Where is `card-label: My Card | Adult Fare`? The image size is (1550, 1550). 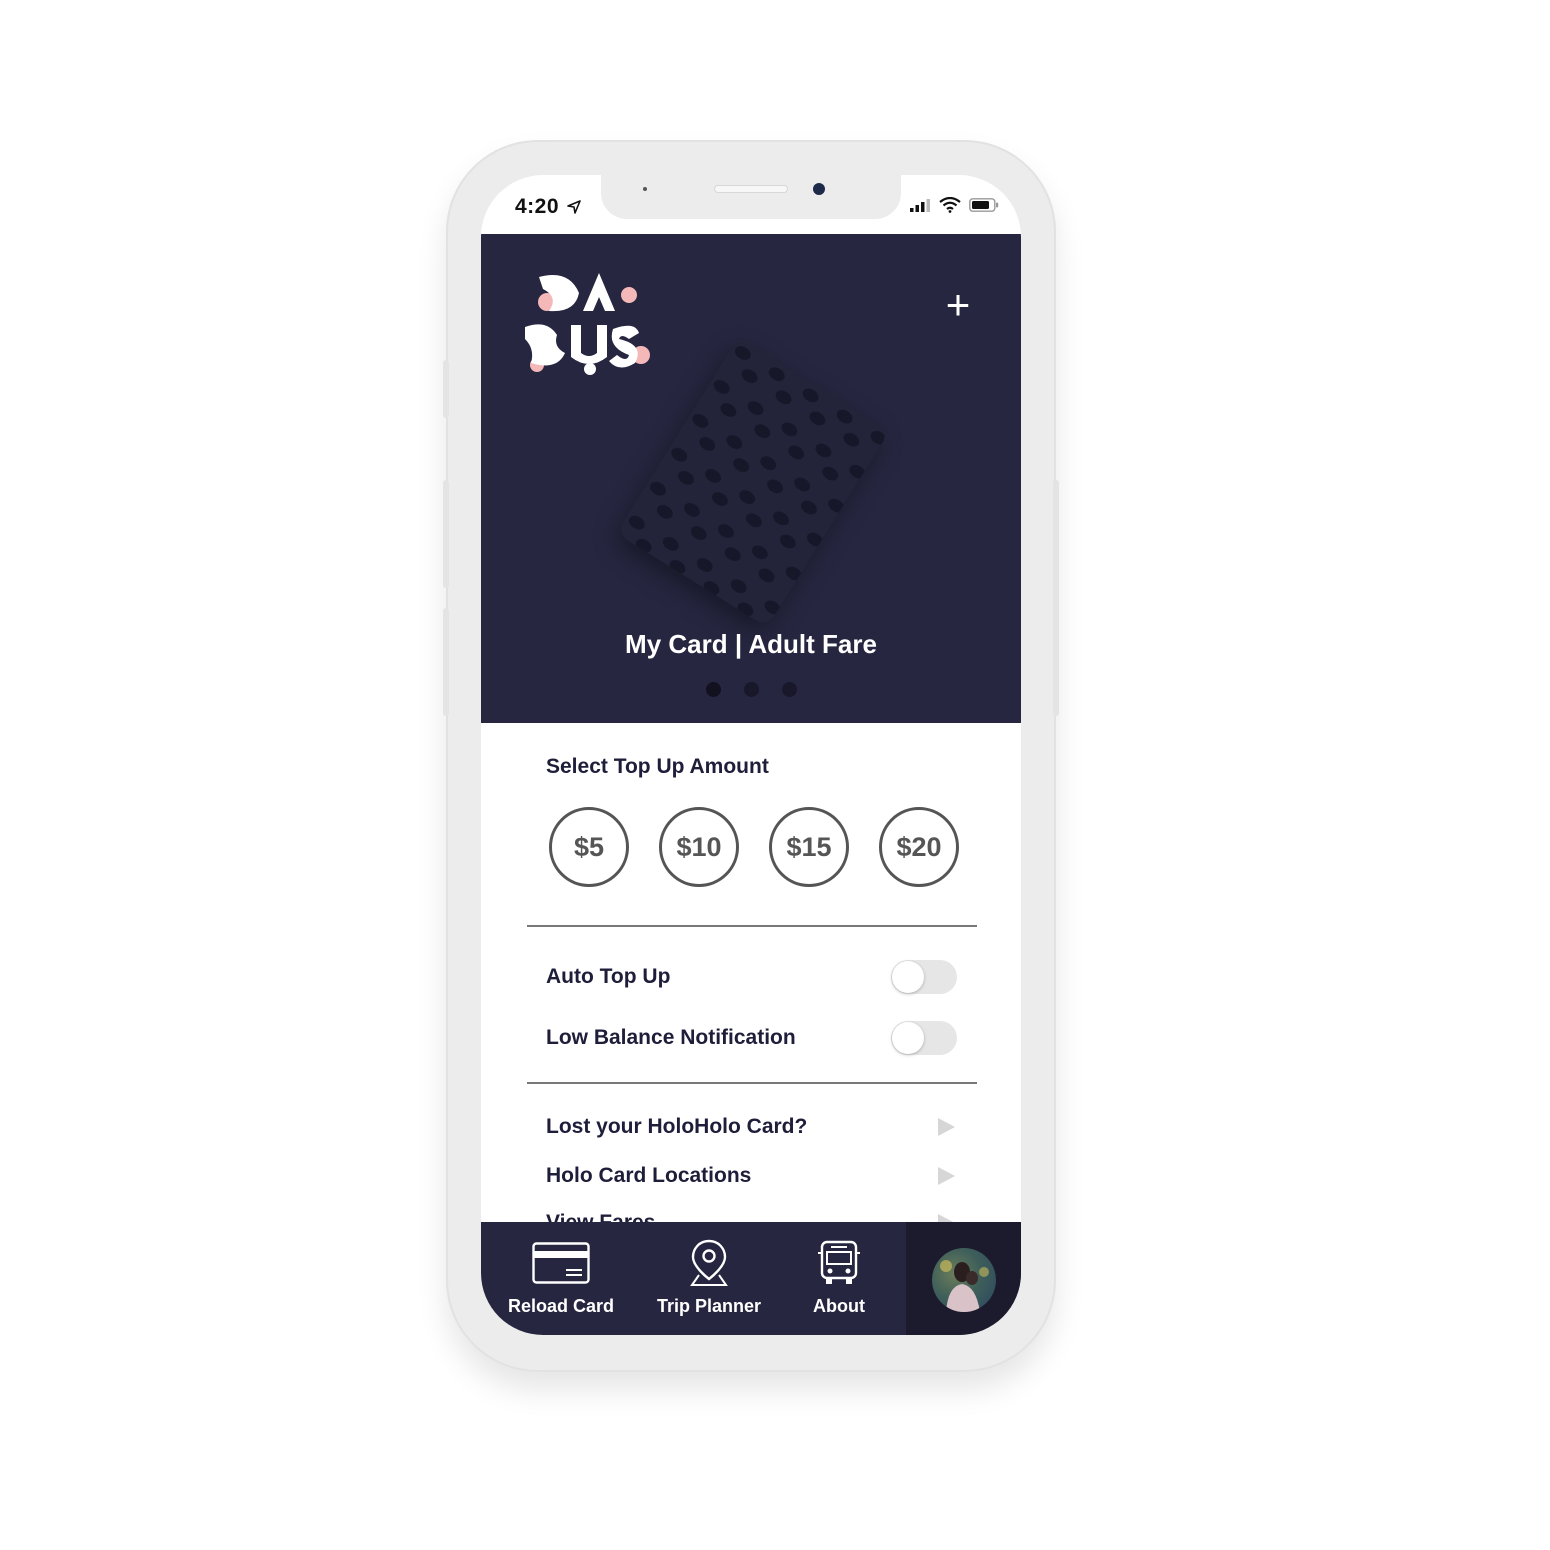 card-label: My Card | Adult Fare is located at coordinates (751, 644).